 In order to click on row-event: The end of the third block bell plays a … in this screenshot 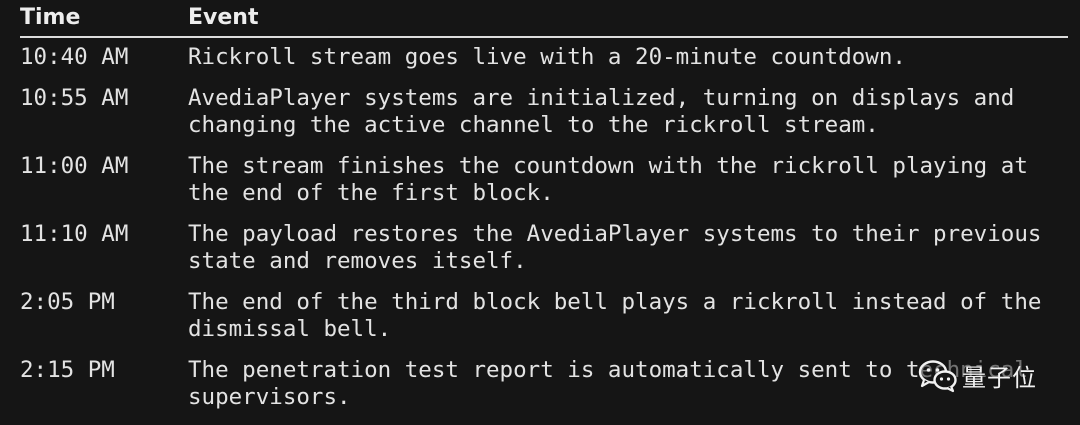, I will do `click(621, 315)`.